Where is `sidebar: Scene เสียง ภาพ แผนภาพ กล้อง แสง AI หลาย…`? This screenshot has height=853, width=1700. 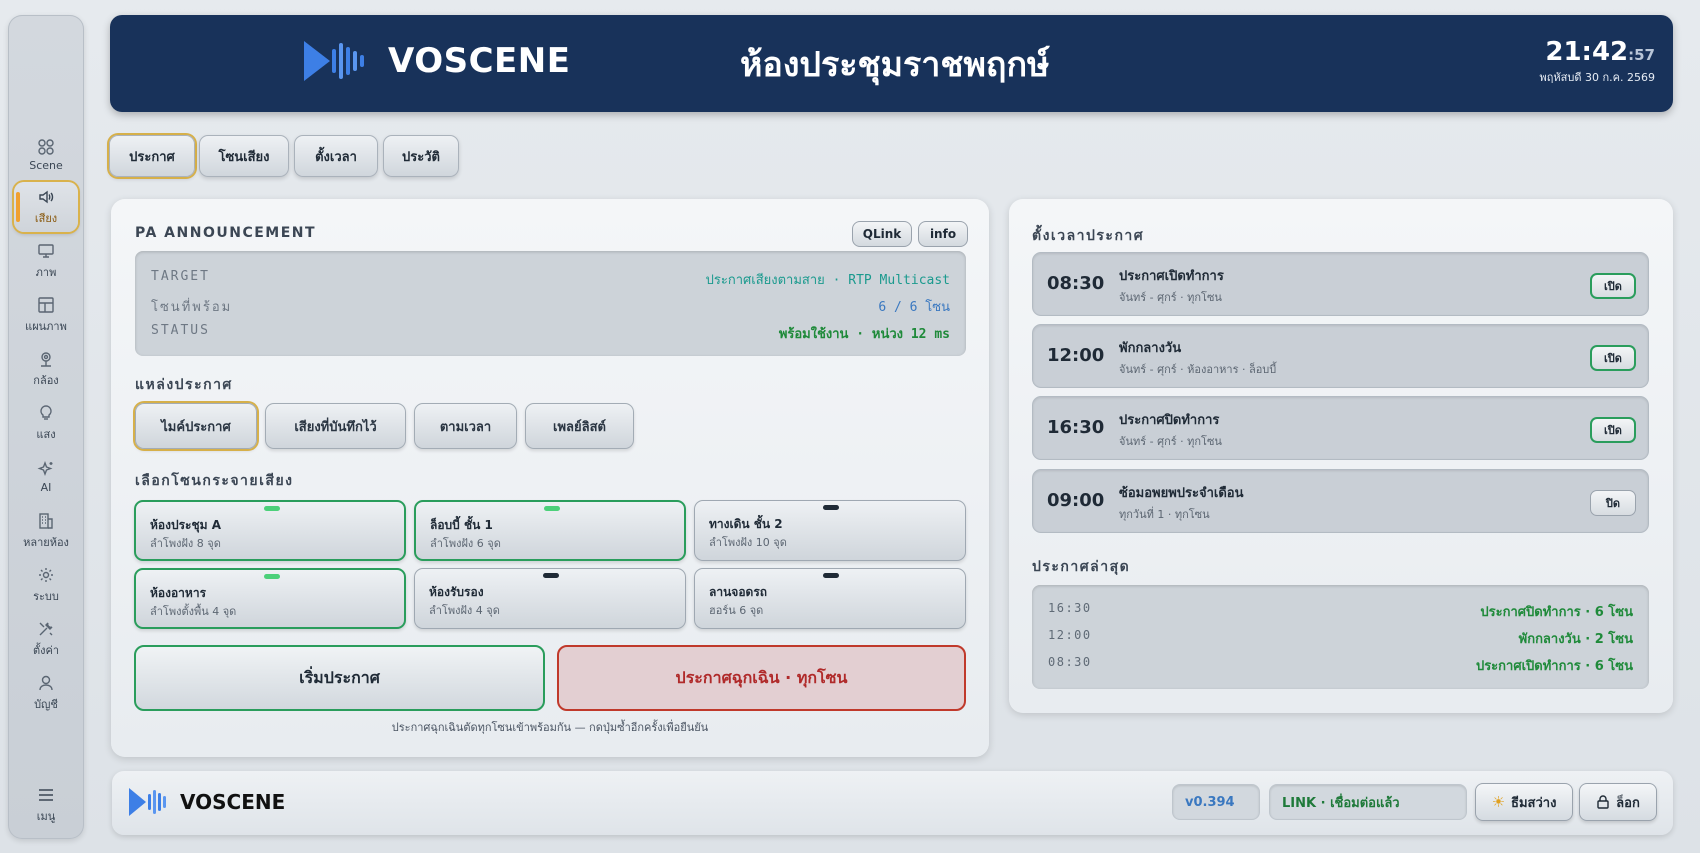 sidebar: Scene เสียง ภาพ แผนภาพ กล้อง แสง AI หลาย… is located at coordinates (46, 427).